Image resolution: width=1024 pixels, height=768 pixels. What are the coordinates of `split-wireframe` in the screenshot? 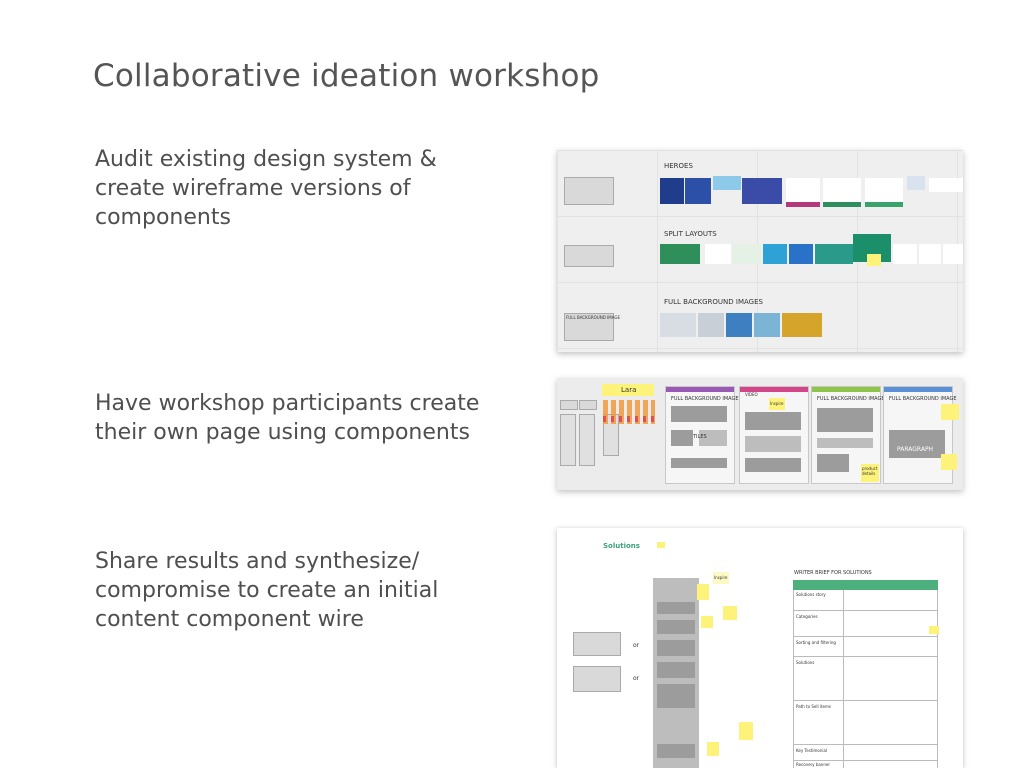 It's located at (589, 256).